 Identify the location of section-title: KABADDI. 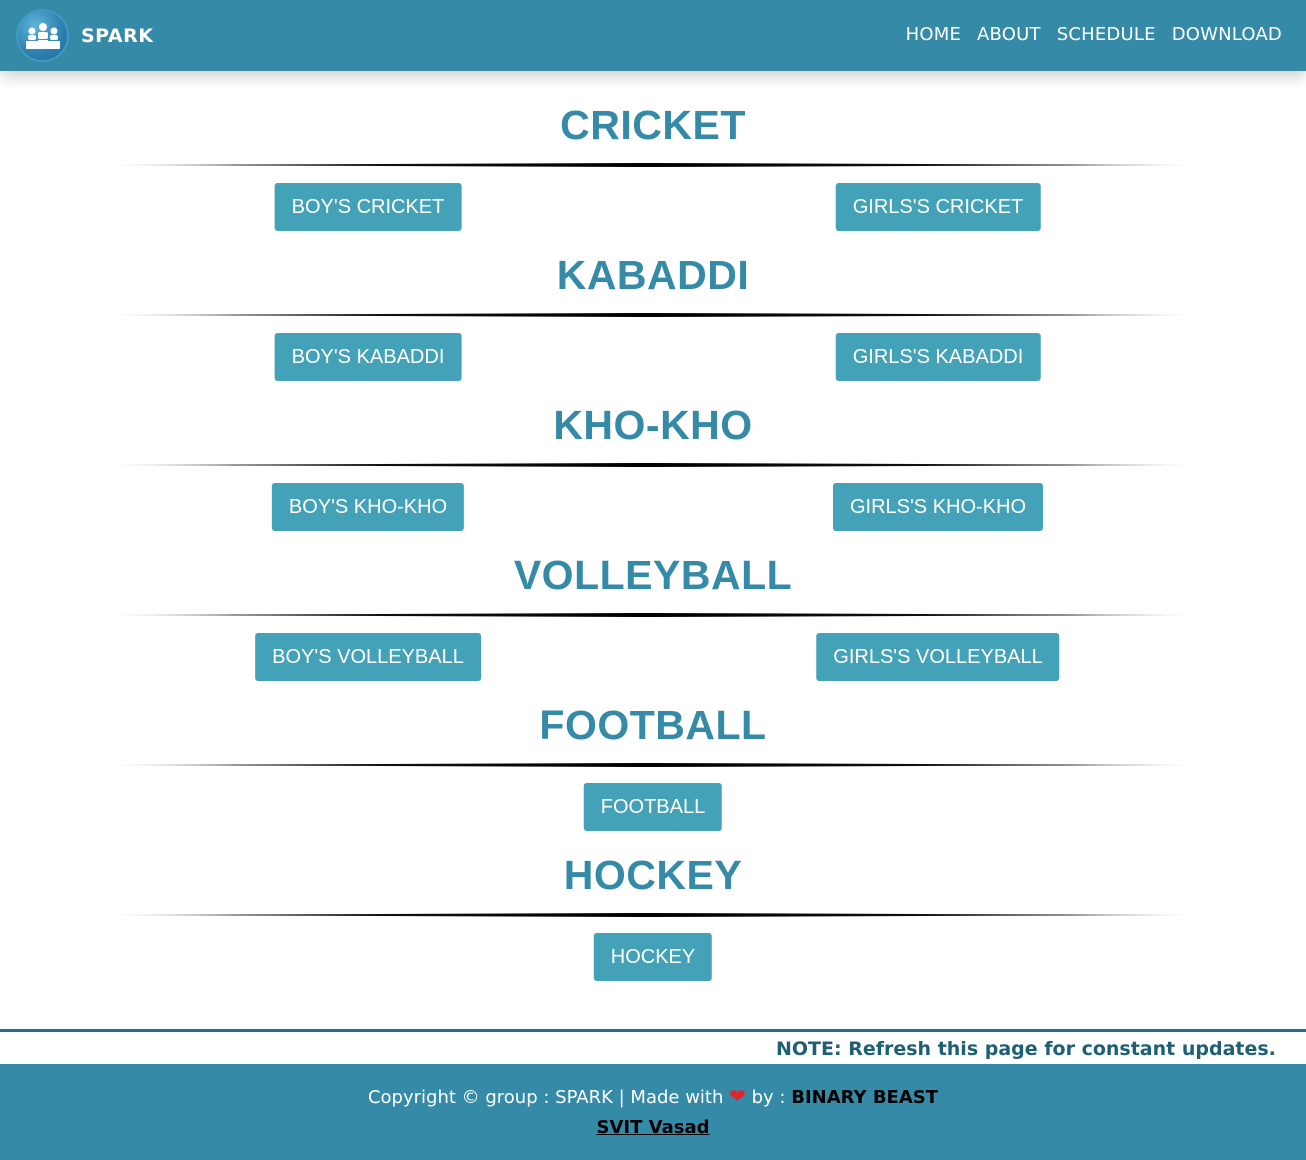
(653, 275).